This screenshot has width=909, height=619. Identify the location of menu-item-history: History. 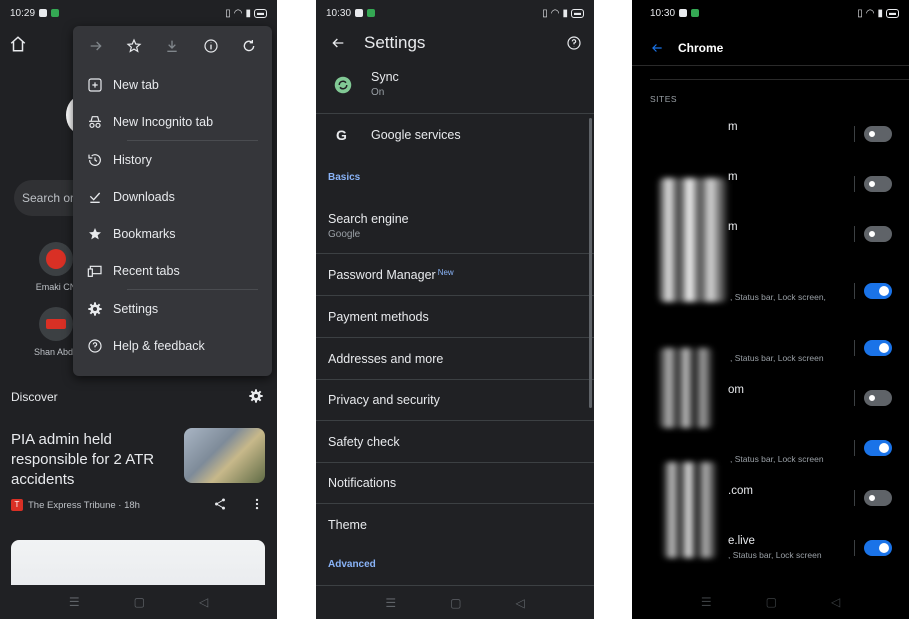
(172, 159).